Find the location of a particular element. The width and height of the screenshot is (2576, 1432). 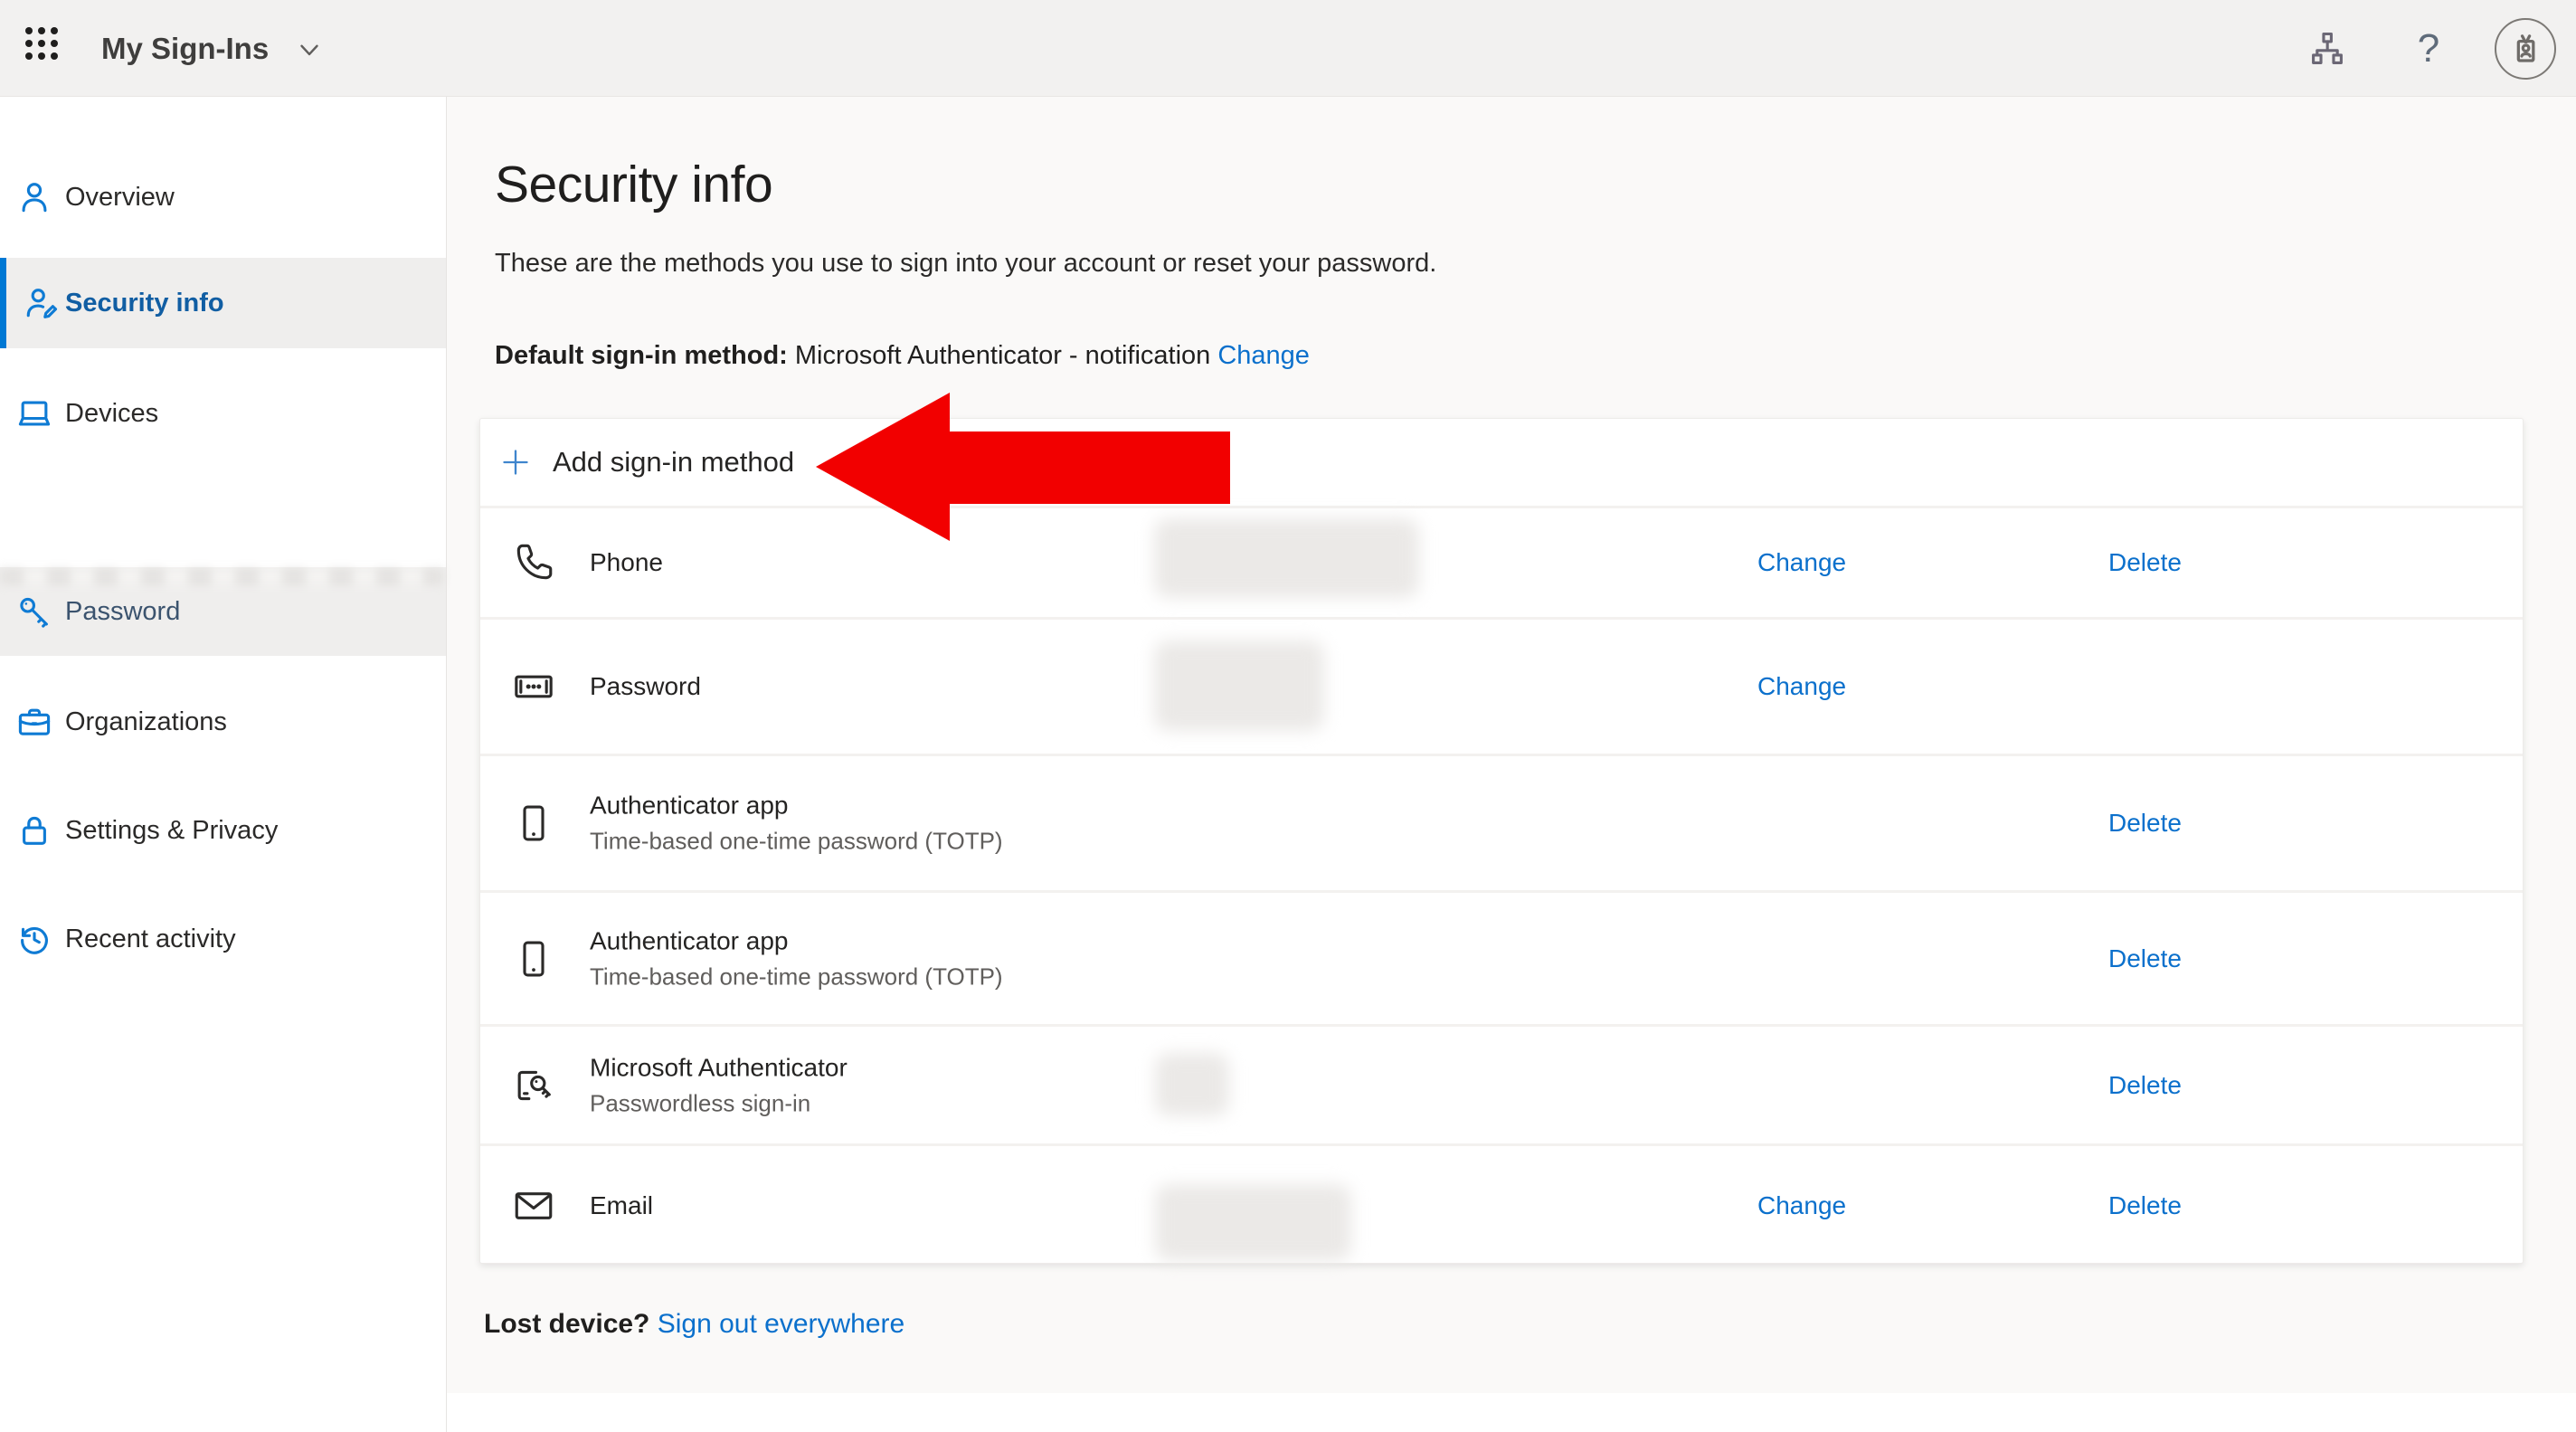

phone-delete-link: Delete is located at coordinates (2145, 563).